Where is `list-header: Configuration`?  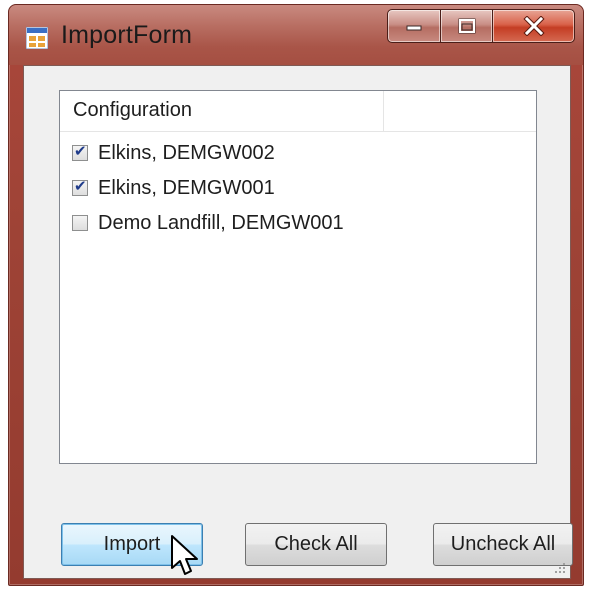
list-header: Configuration is located at coordinates (298, 111).